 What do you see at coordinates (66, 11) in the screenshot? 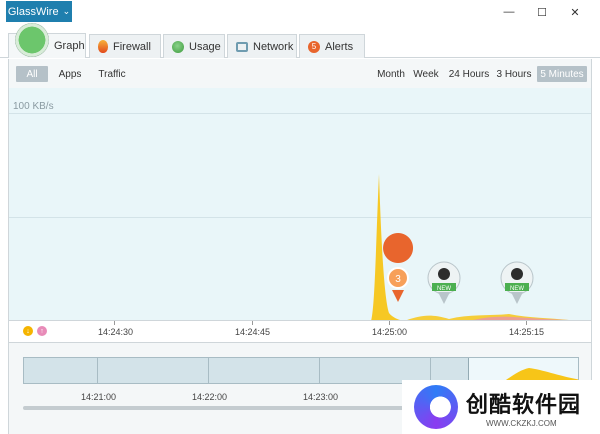
I see `chevron-down-icon: ⌄` at bounding box center [66, 11].